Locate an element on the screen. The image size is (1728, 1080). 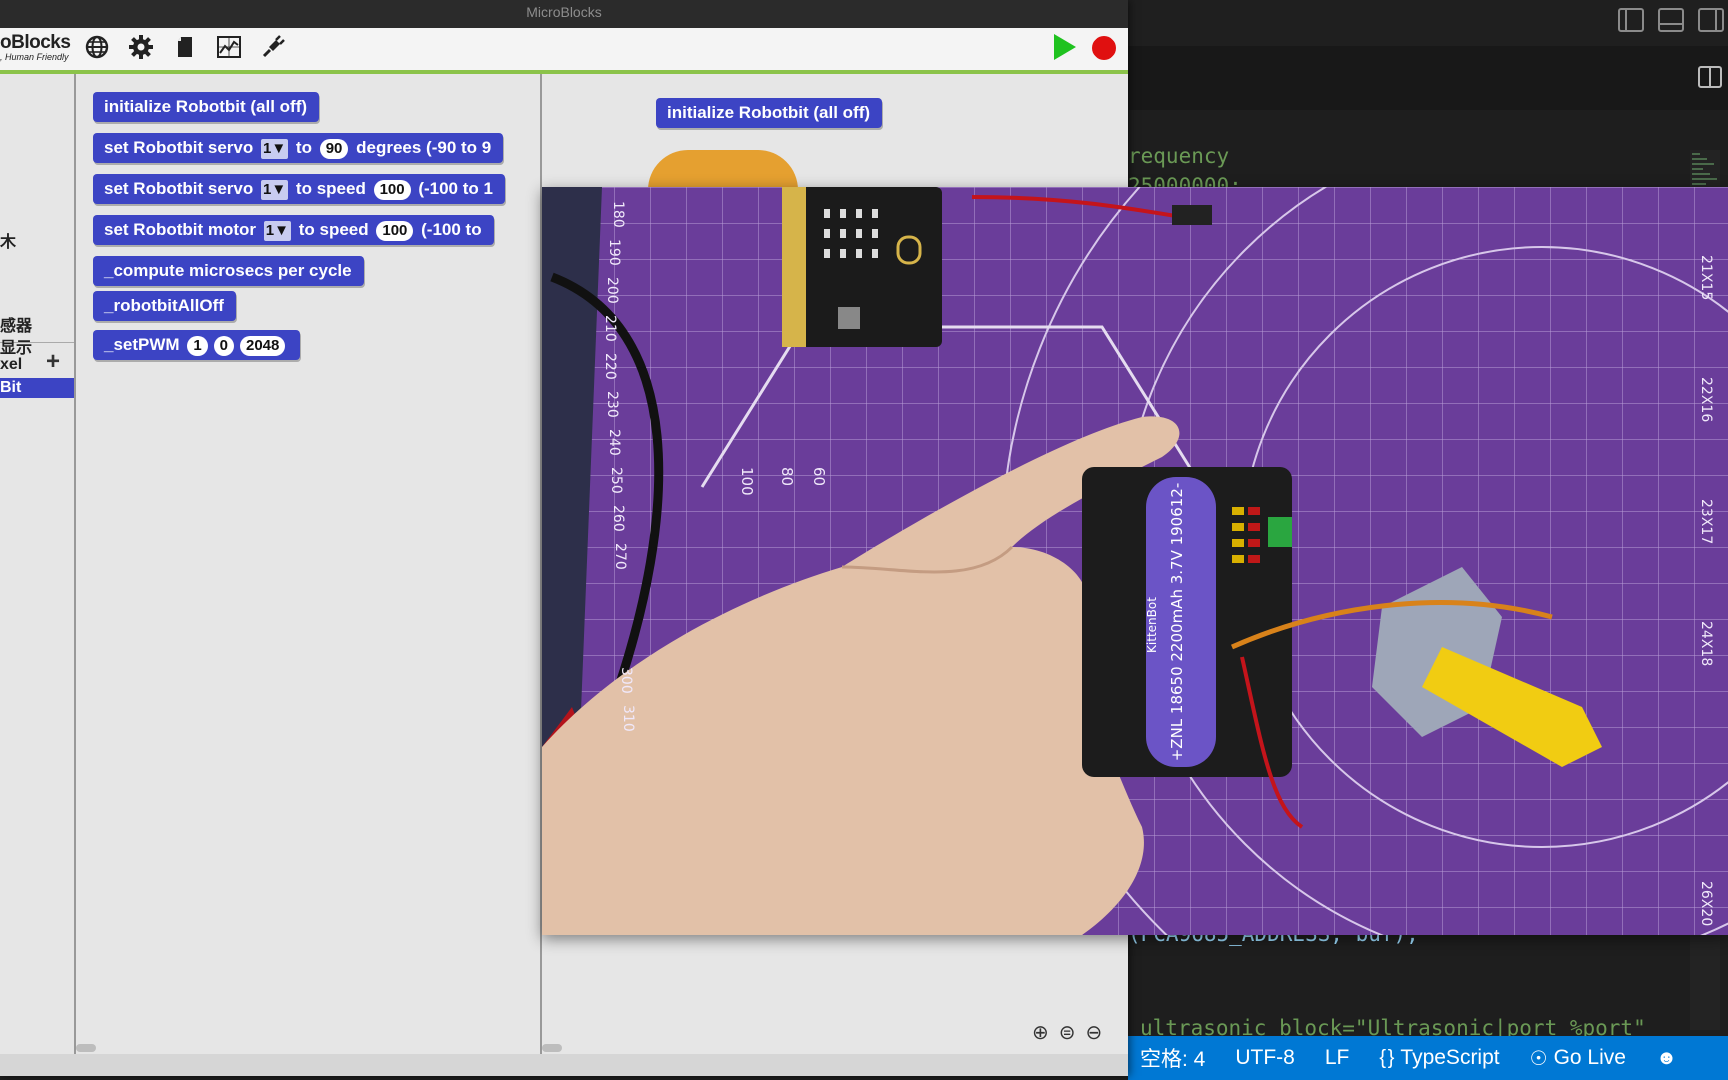
logo-tagline: , Human Friendly is located at coordinates (34, 57).